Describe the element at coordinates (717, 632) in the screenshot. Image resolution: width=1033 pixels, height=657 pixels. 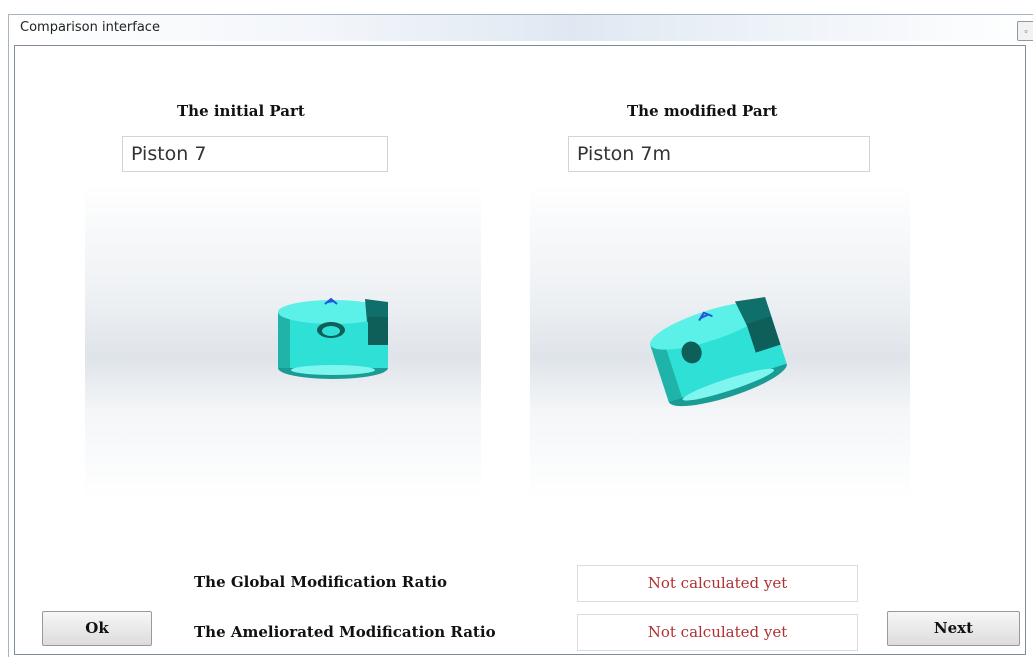
I see `ameliorated-ratio-value: Not calculated yet` at that location.